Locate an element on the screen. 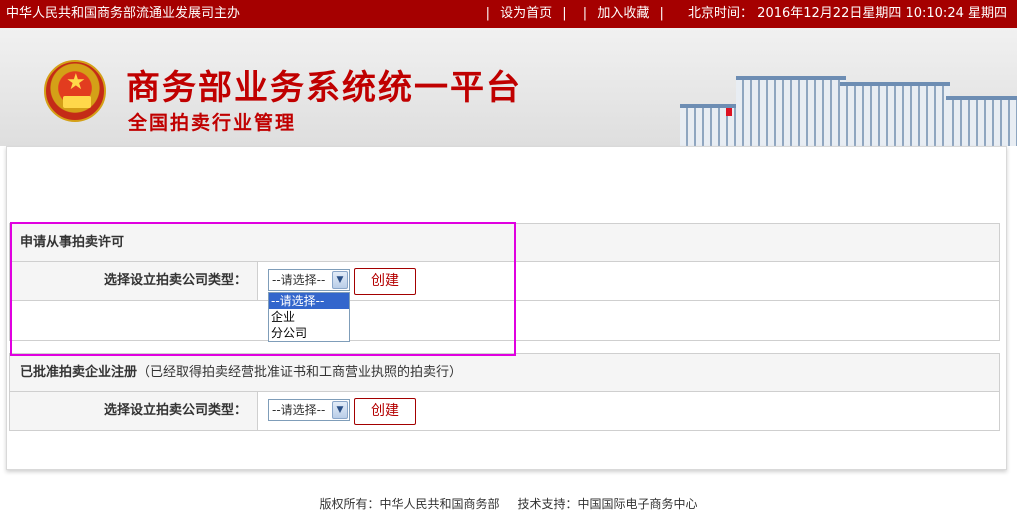  section-heading: 申请从事拍卖许可 is located at coordinates (504, 243).